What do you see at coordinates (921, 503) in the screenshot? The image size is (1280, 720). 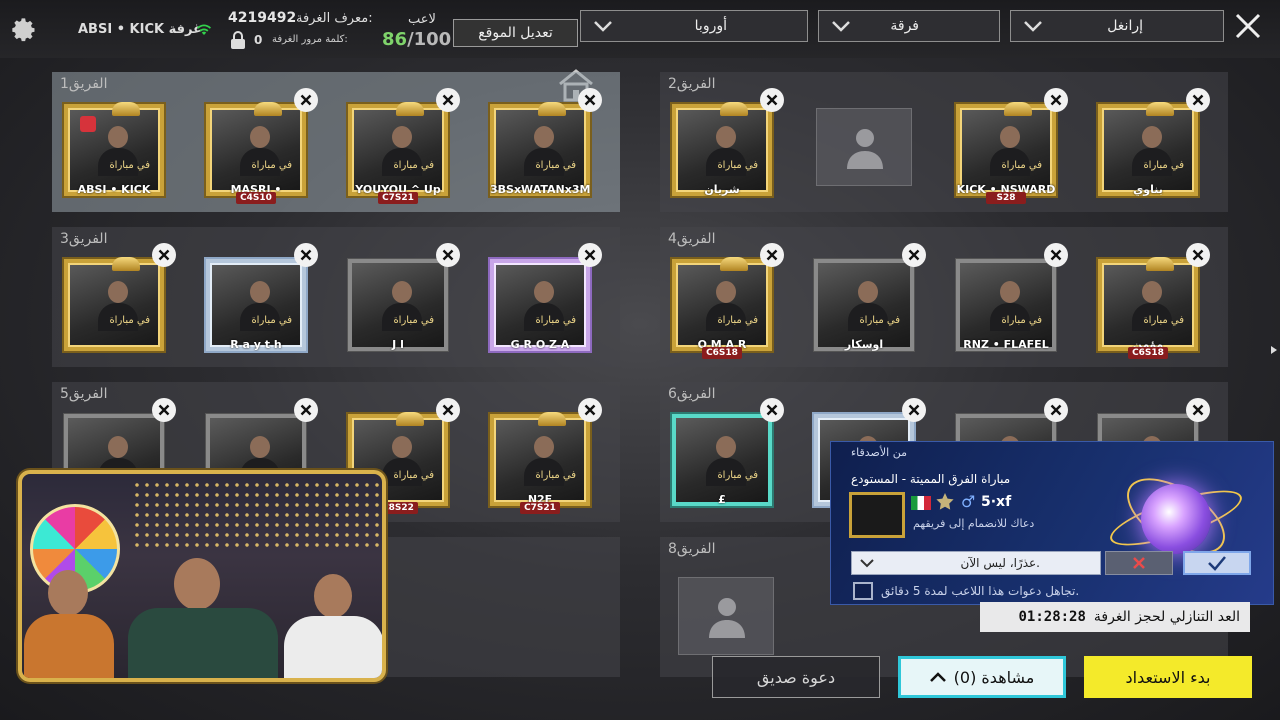 I see `flag-icon` at bounding box center [921, 503].